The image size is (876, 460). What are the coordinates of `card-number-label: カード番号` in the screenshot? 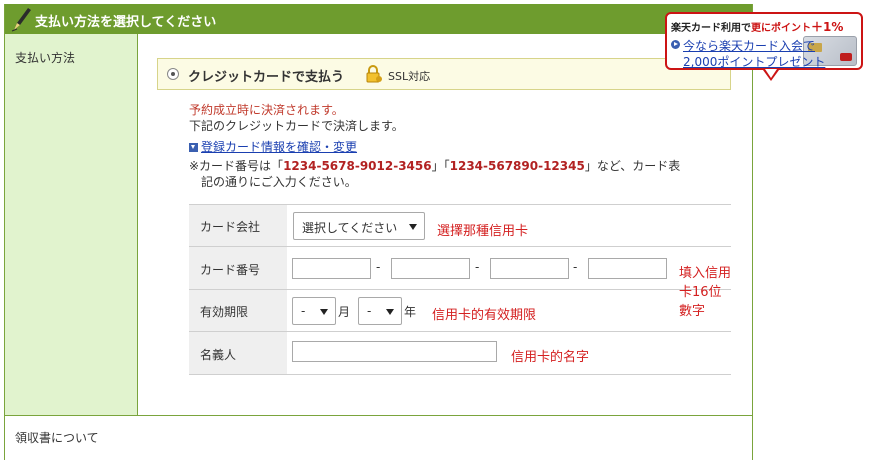 It's located at (230, 270).